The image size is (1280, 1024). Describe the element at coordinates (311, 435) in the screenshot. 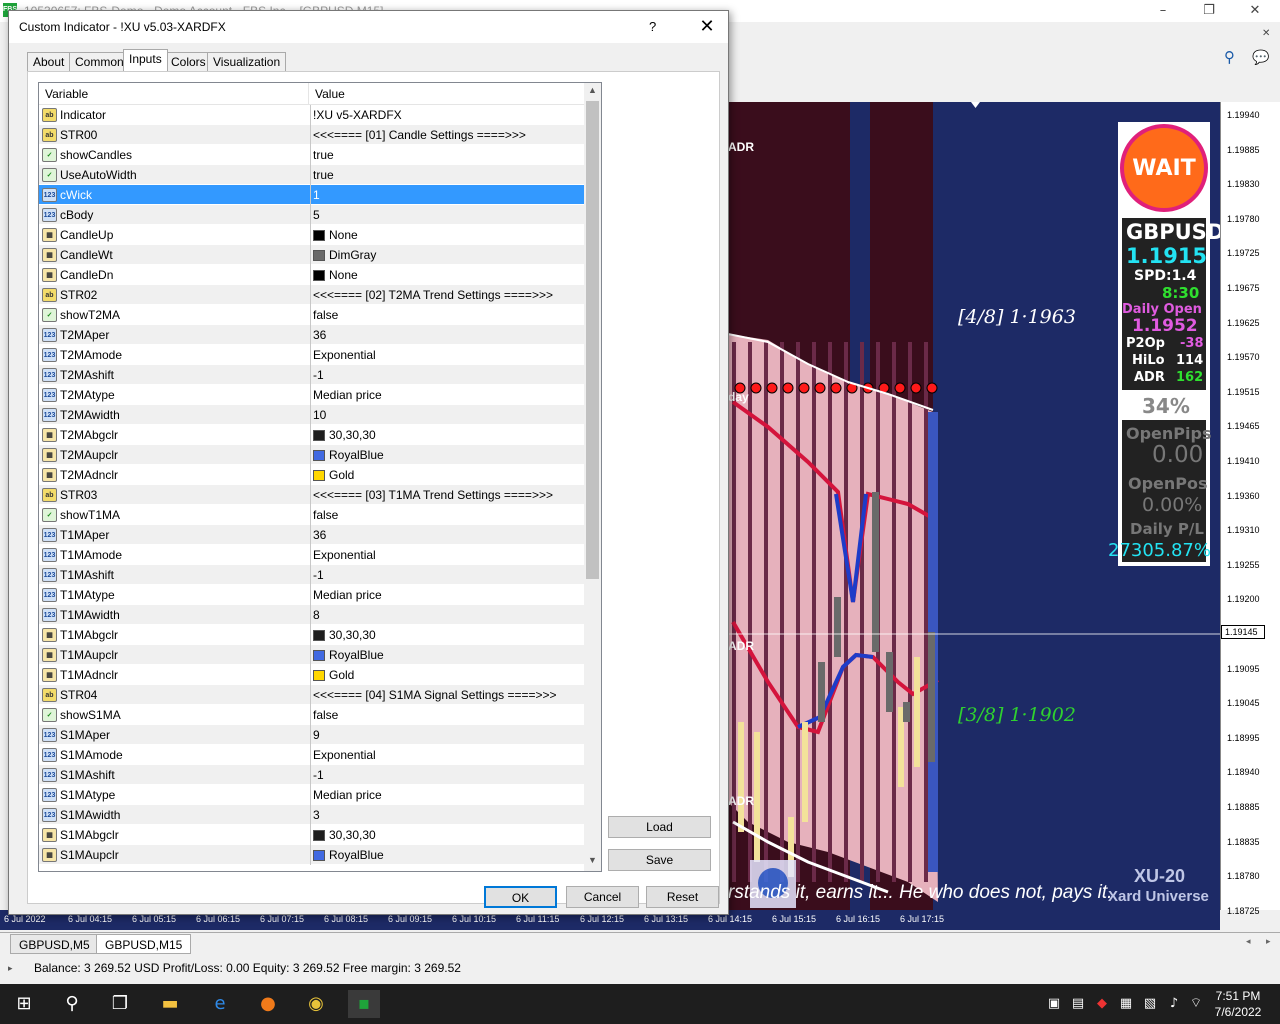

I see `input-row: ▦ T2MAbgclr 30,30,30` at that location.